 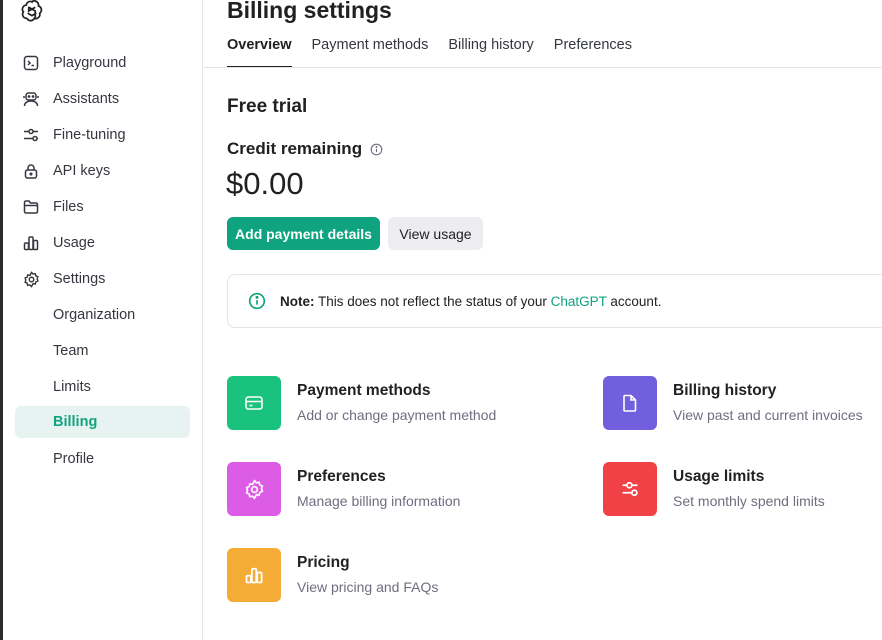 I want to click on tab-payment-methods: Payment methods, so click(x=370, y=49).